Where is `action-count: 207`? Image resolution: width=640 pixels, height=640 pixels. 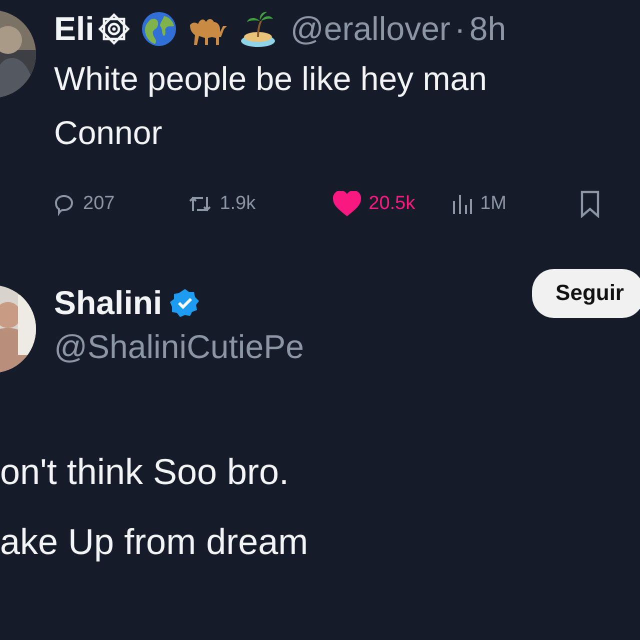
action-count: 207 is located at coordinates (99, 204).